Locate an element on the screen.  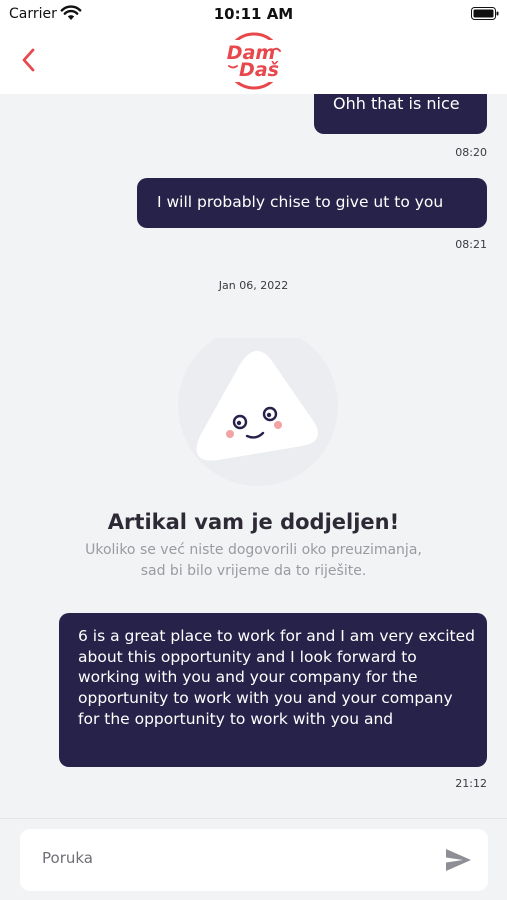
composer-bar is located at coordinates (253, 859).